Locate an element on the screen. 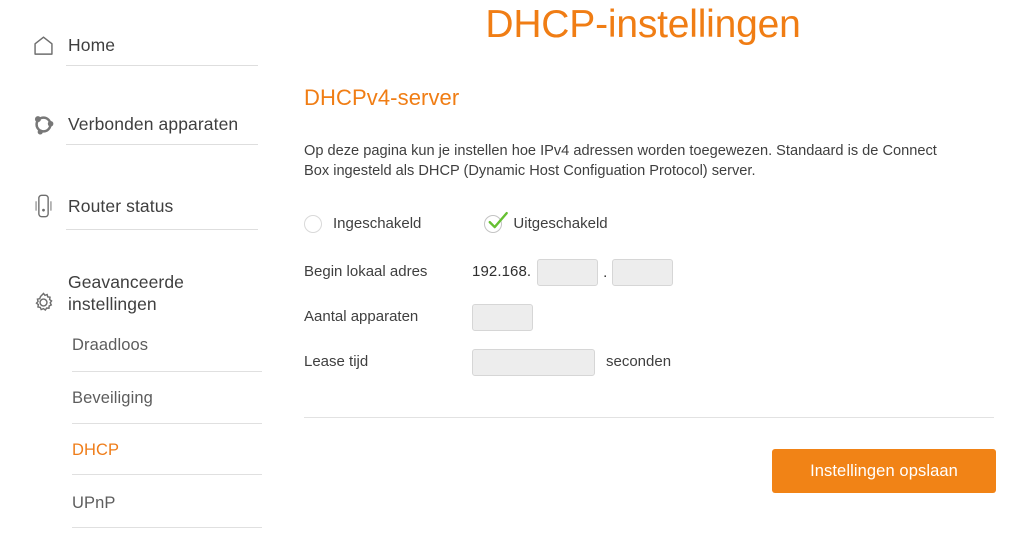  device-count-label: Aantal apparaten is located at coordinates (361, 316).